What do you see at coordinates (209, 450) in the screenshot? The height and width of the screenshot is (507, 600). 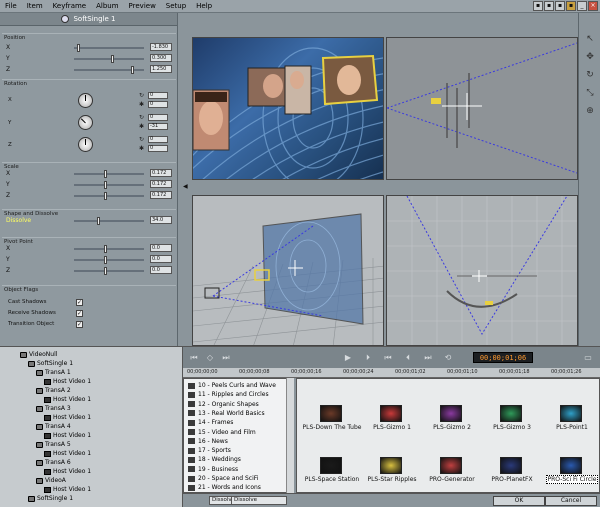 I see `category-item: 17 - Sports` at bounding box center [209, 450].